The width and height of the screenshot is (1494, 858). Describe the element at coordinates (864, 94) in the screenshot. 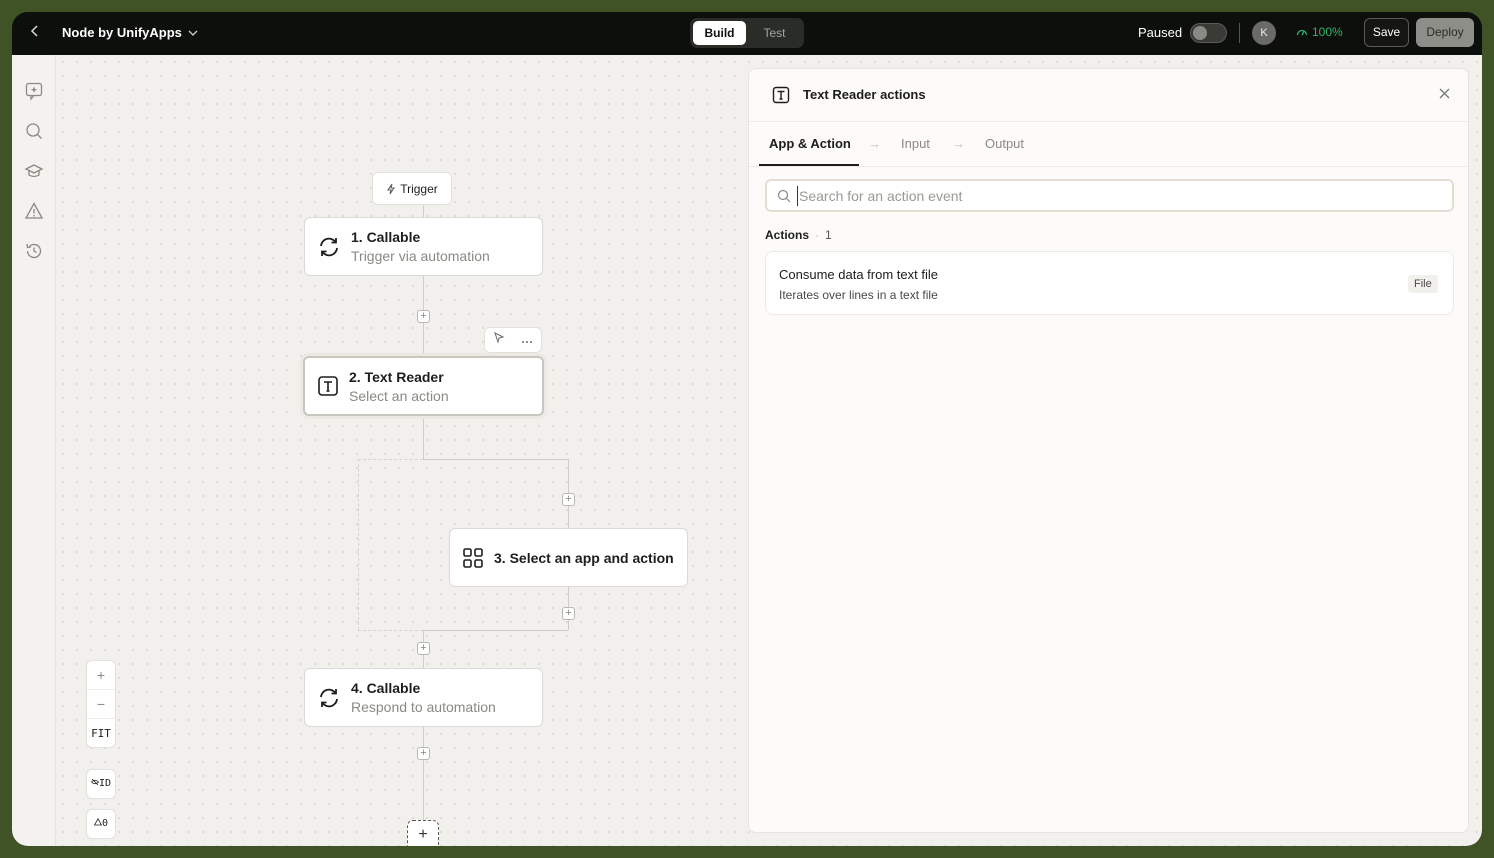

I see `panel-title: Text Reader actions` at that location.